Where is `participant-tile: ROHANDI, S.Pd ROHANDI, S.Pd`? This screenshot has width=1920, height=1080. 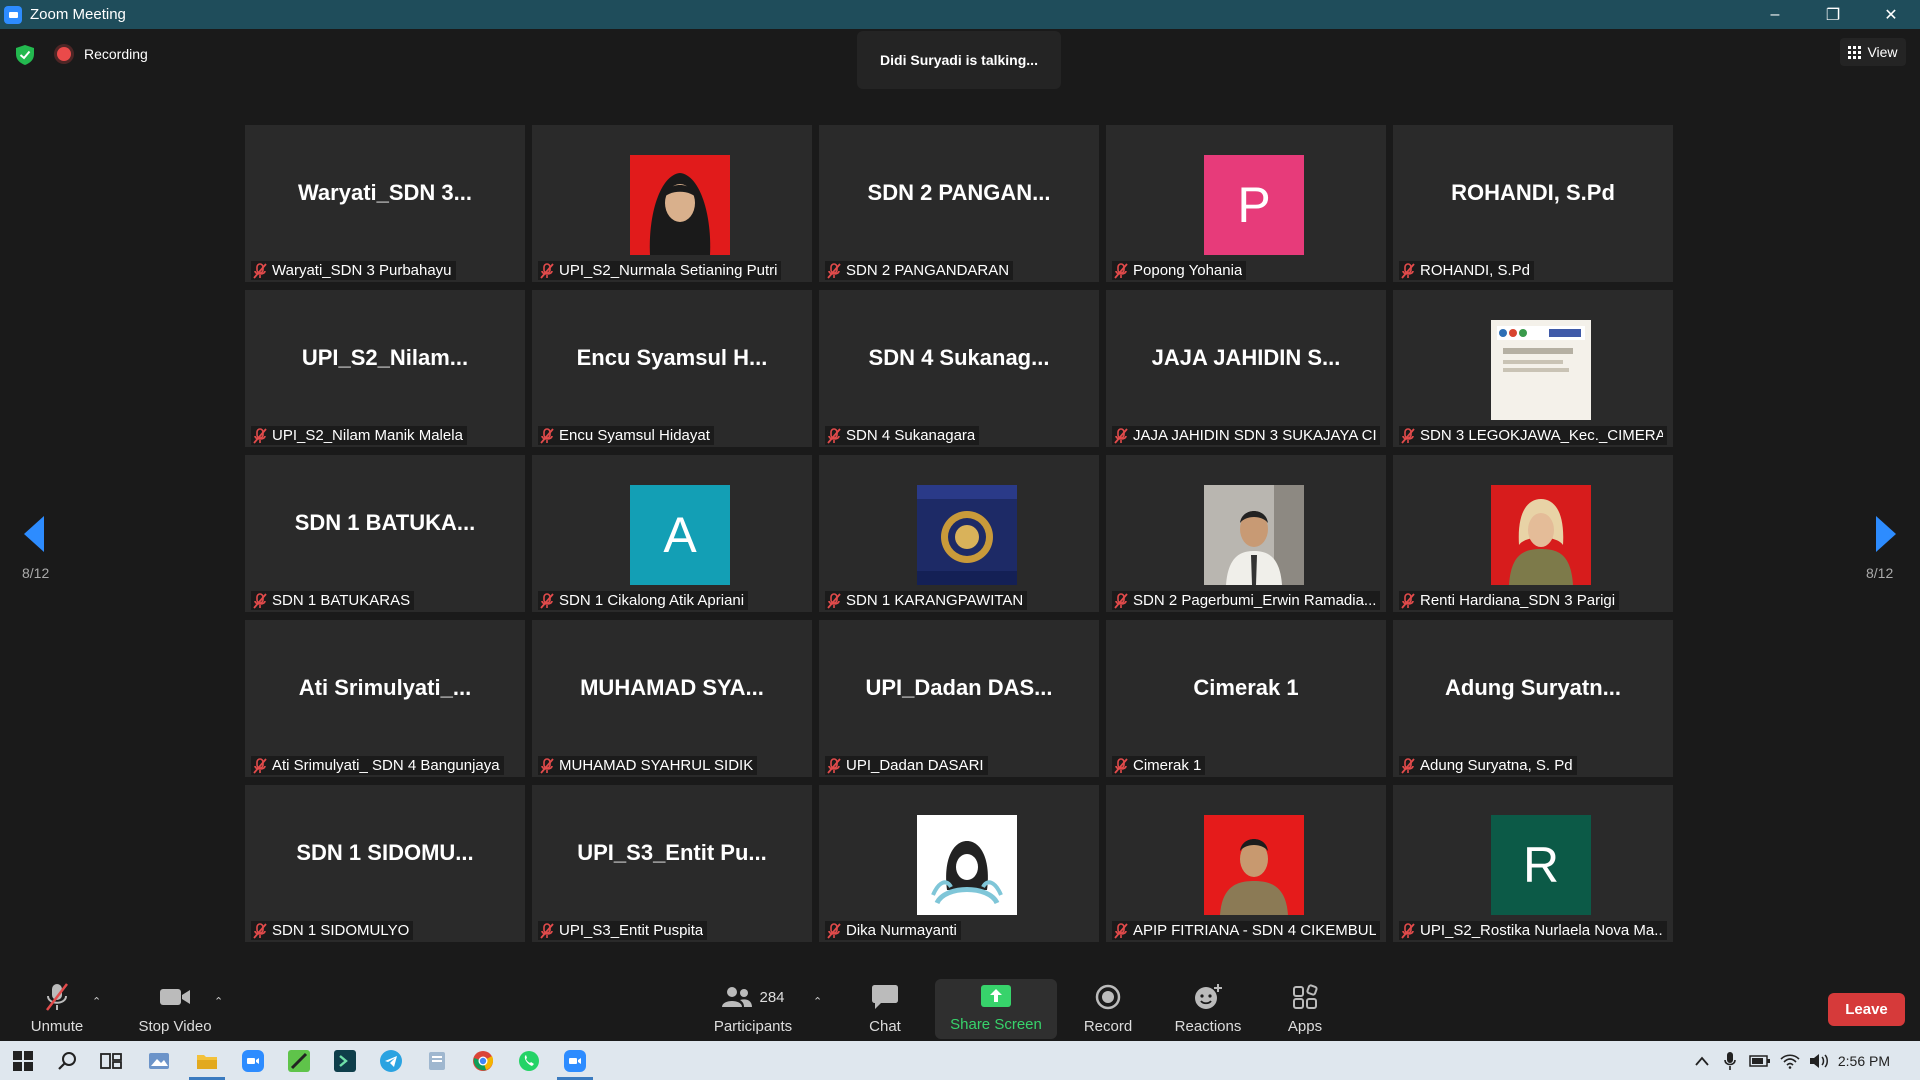 participant-tile: ROHANDI, S.Pd ROHANDI, S.Pd is located at coordinates (1533, 203).